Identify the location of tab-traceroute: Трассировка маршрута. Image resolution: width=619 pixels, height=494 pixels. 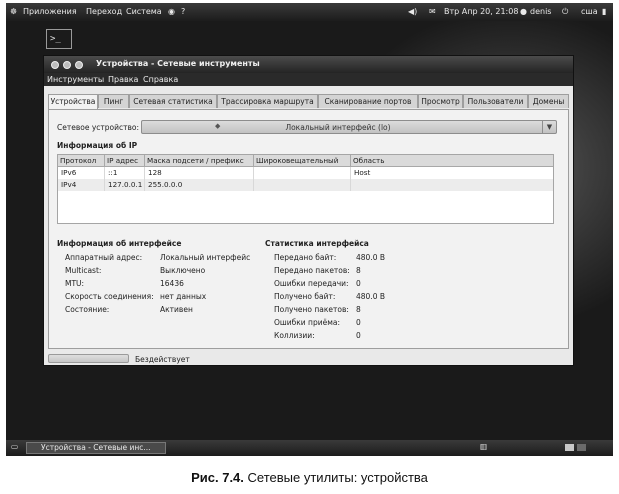
(267, 101).